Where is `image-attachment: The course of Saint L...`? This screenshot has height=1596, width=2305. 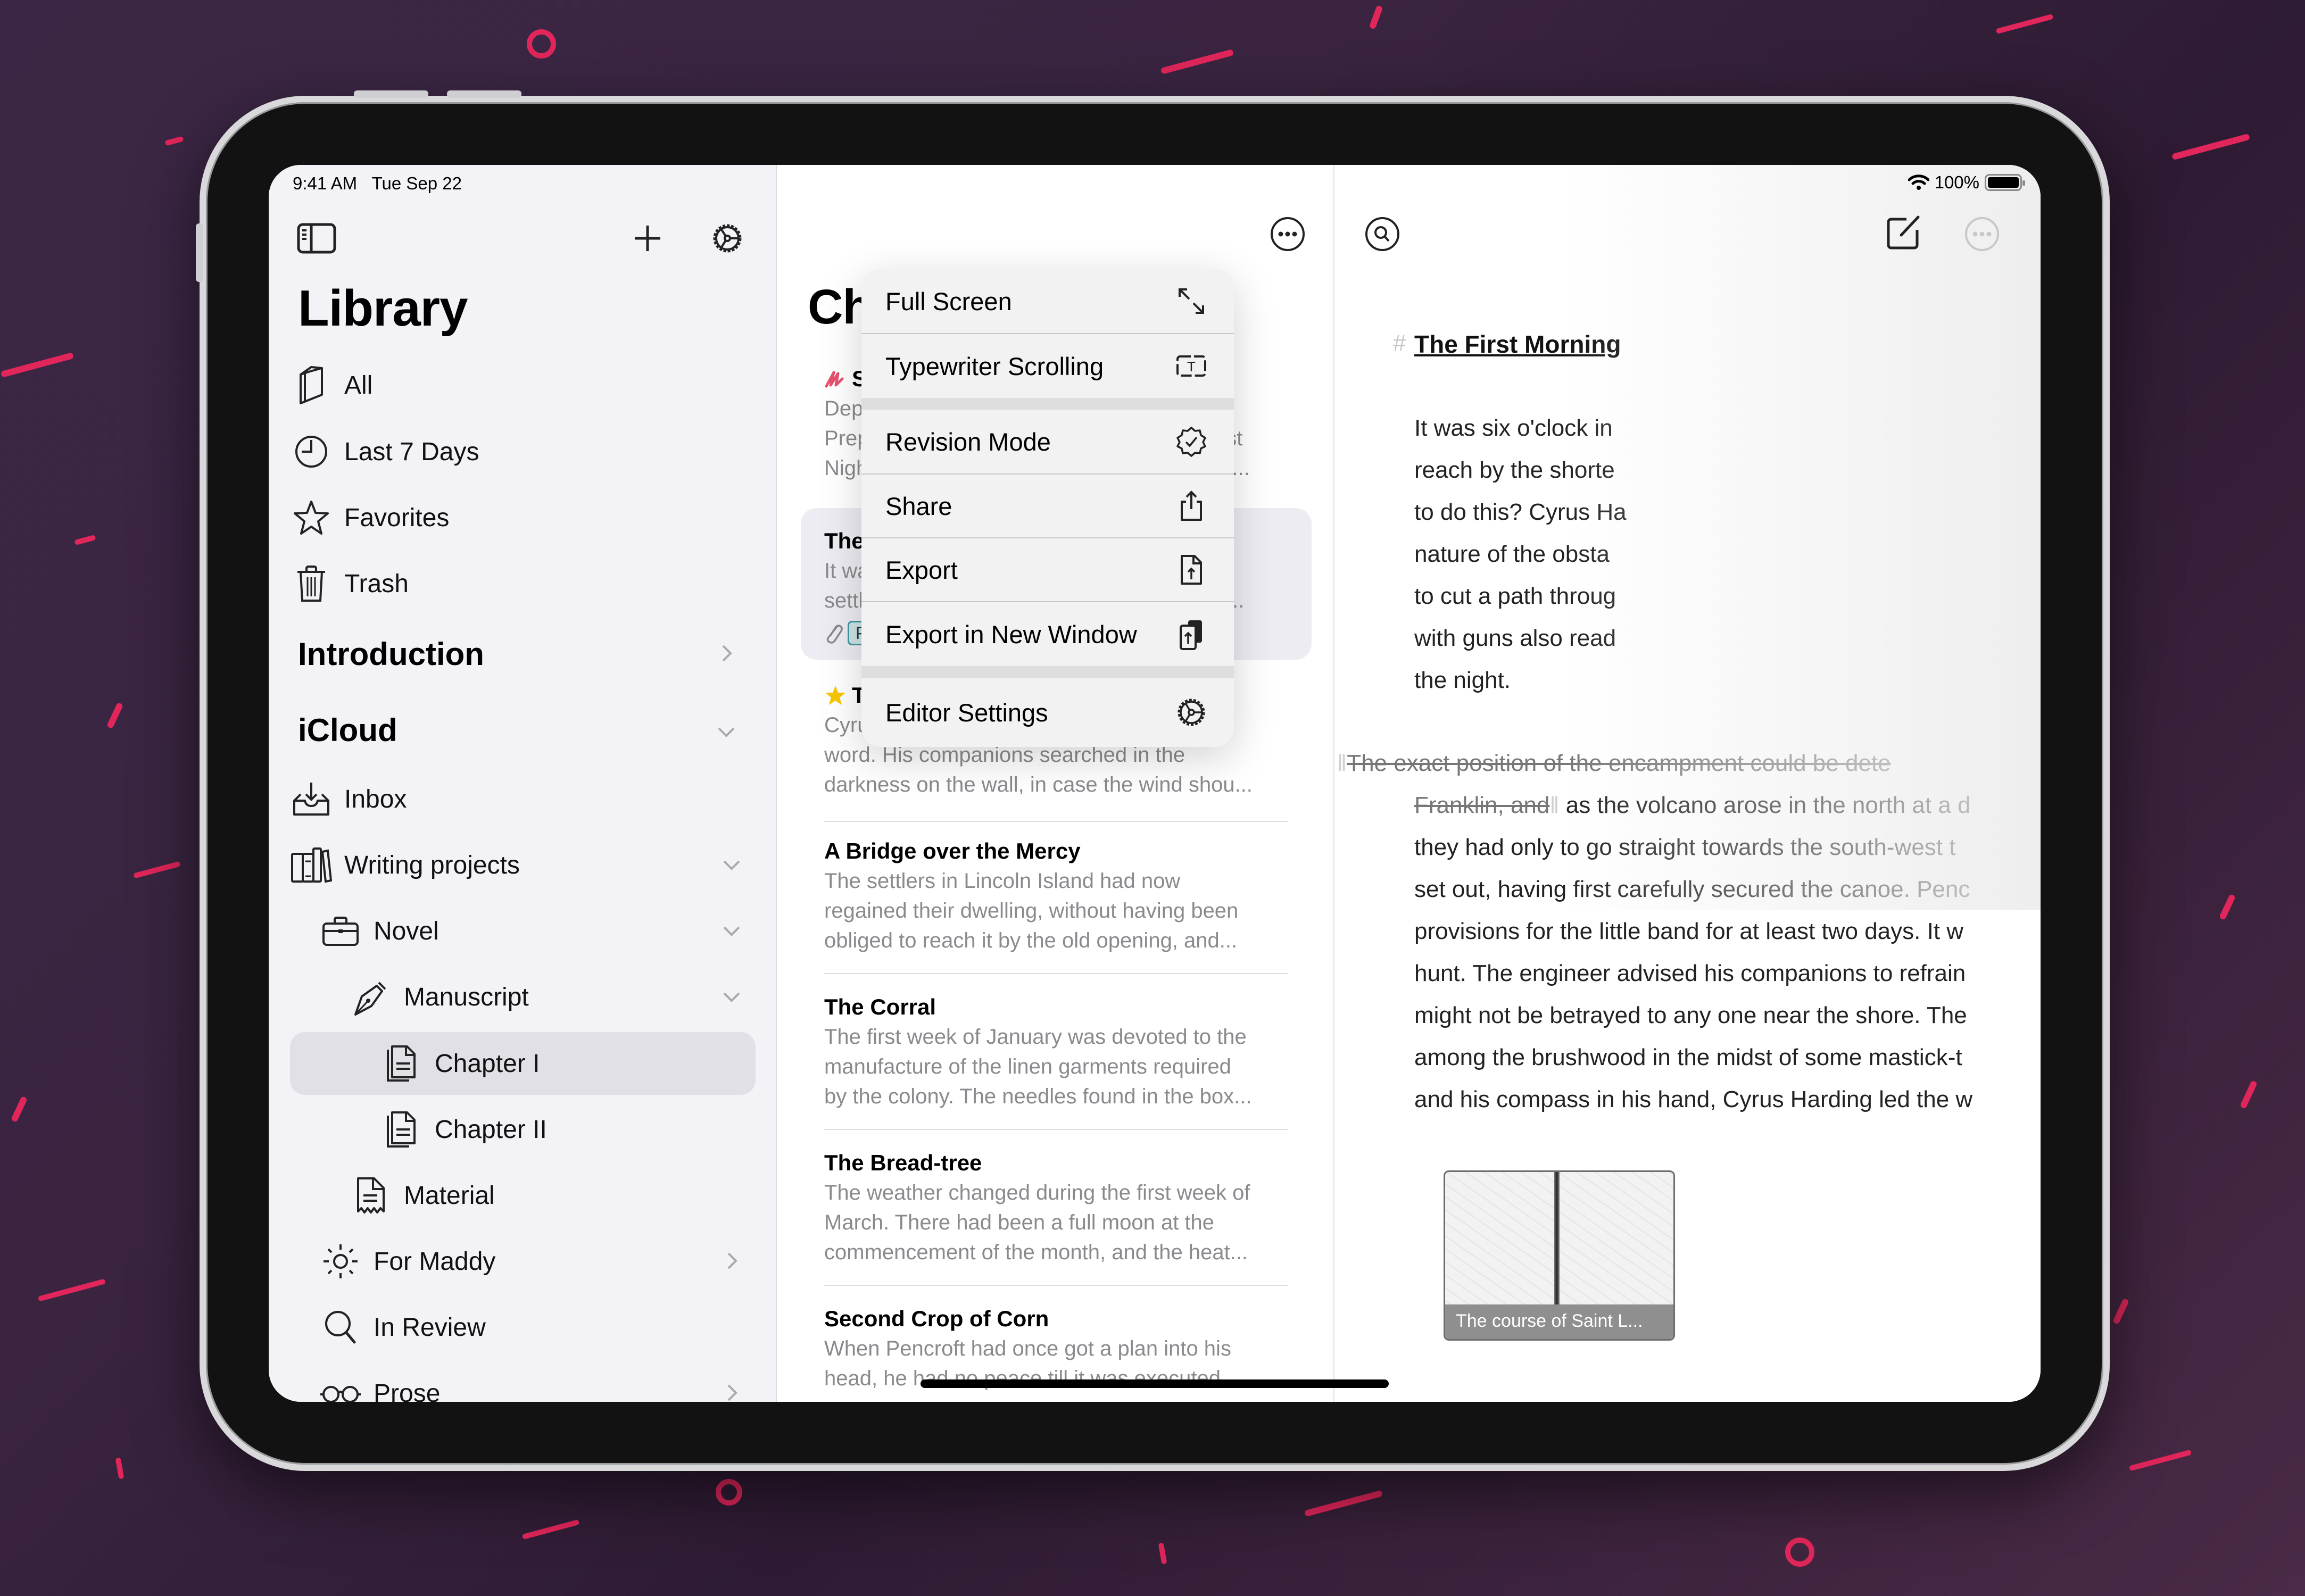 image-attachment: The course of Saint L... is located at coordinates (1559, 1256).